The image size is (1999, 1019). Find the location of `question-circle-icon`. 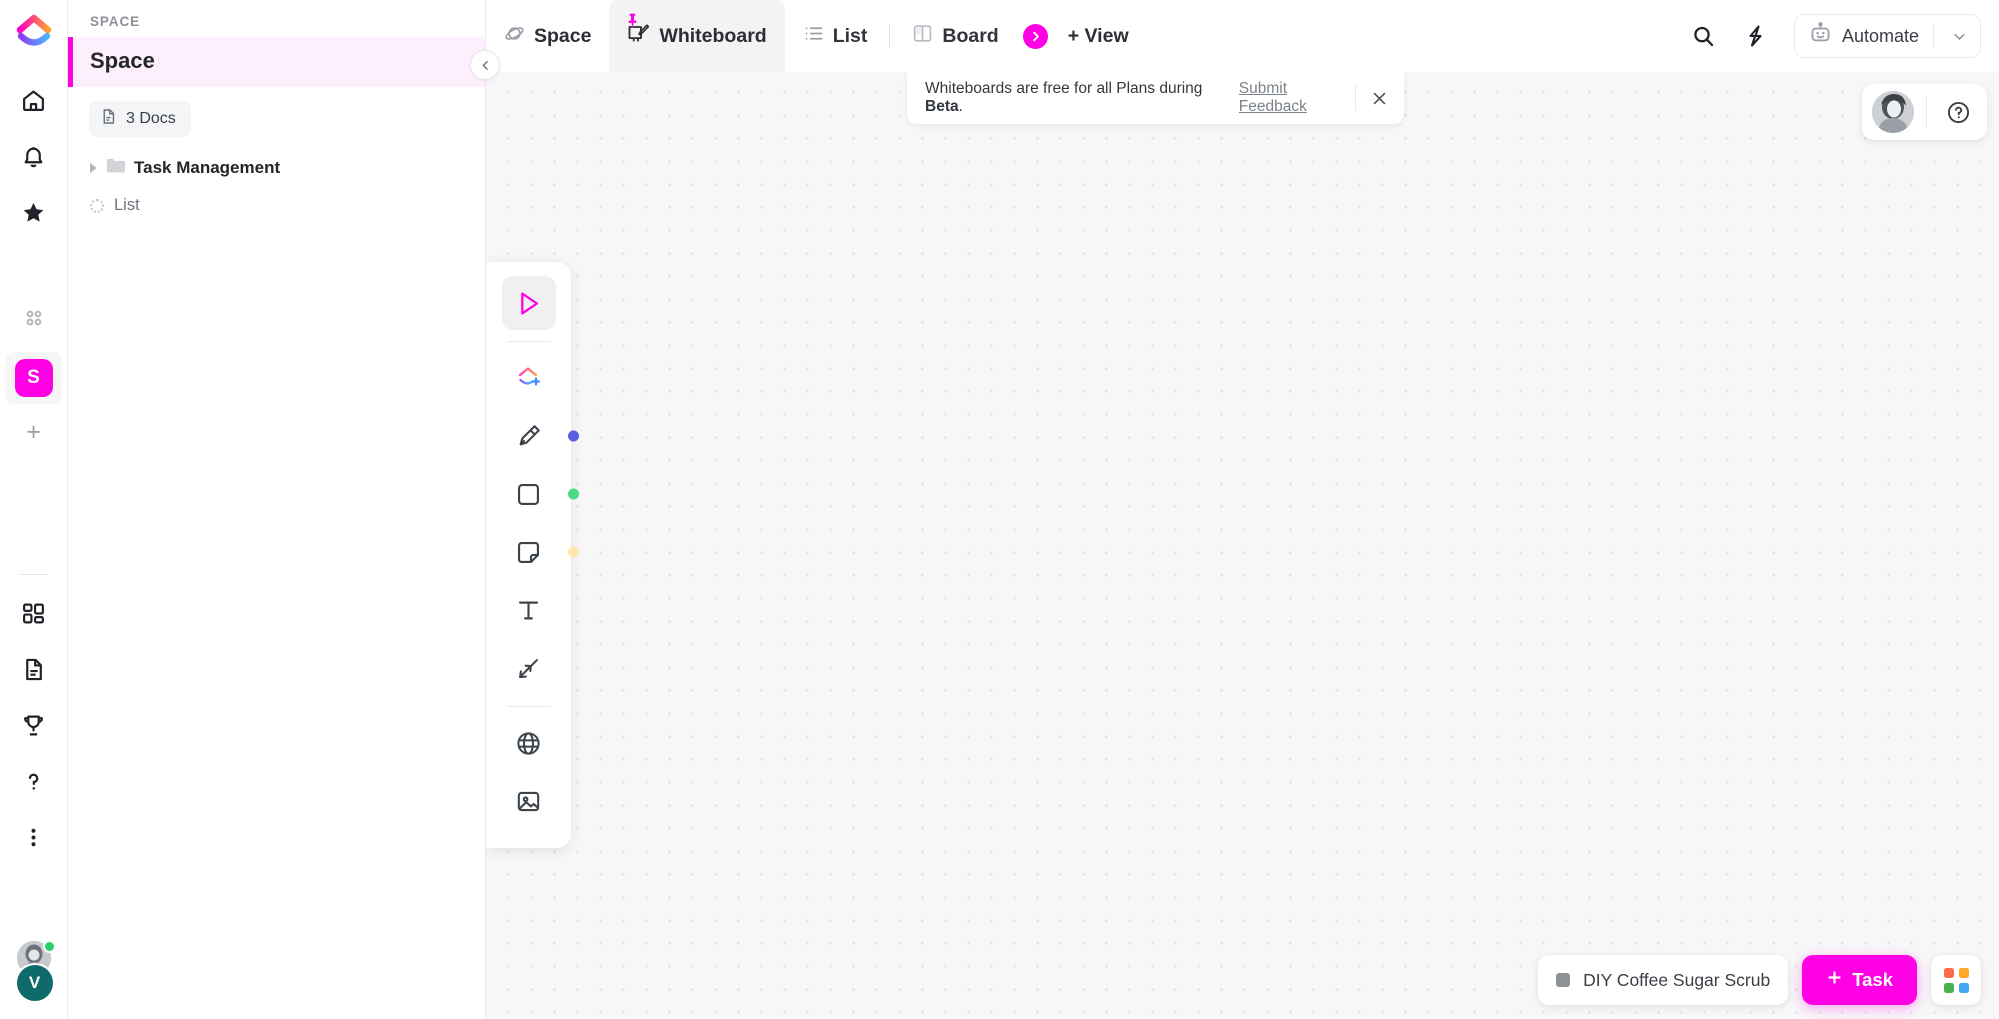

question-circle-icon is located at coordinates (1958, 112).